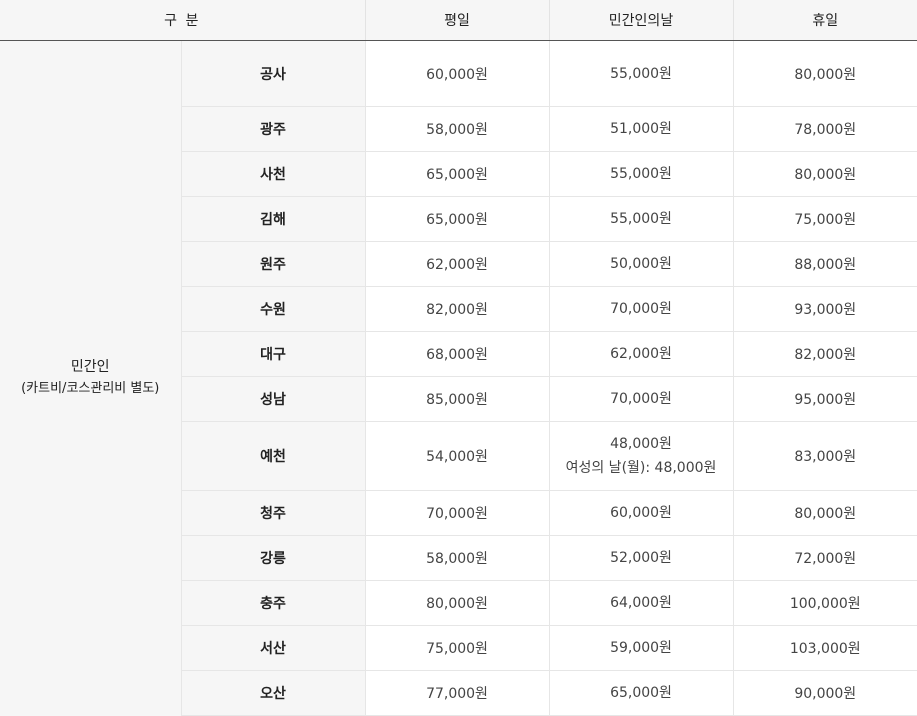 This screenshot has height=716, width=917. I want to click on holiday-fee: 75,000원, so click(824, 219).